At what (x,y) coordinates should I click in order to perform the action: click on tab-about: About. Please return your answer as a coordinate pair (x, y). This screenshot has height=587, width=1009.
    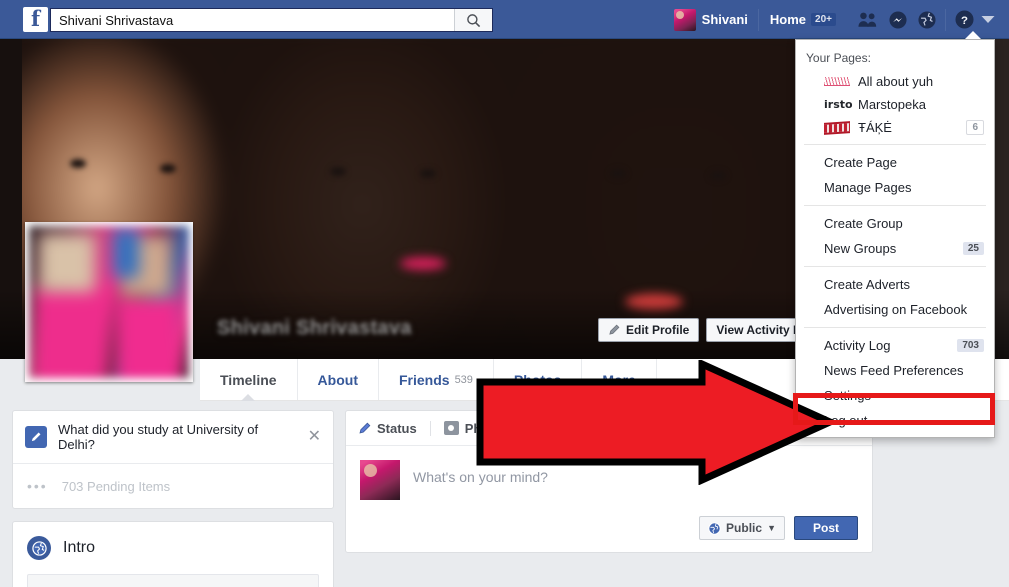
    Looking at the image, I should click on (338, 379).